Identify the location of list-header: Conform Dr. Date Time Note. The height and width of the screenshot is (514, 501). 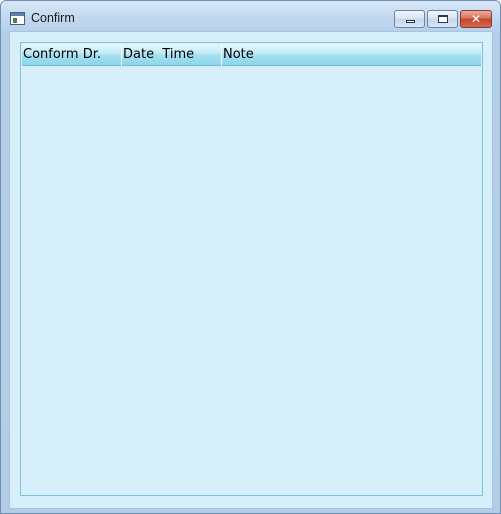
(251, 55).